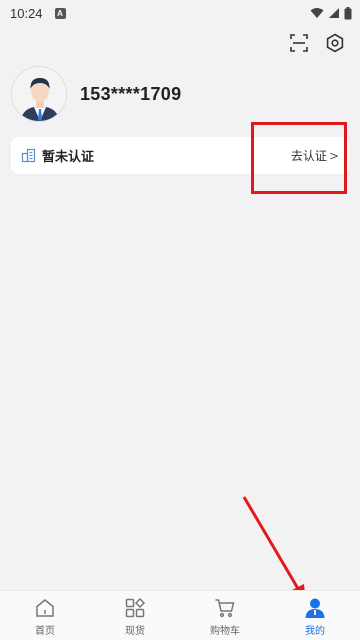 The width and height of the screenshot is (360, 640). I want to click on home-icon, so click(45, 607).